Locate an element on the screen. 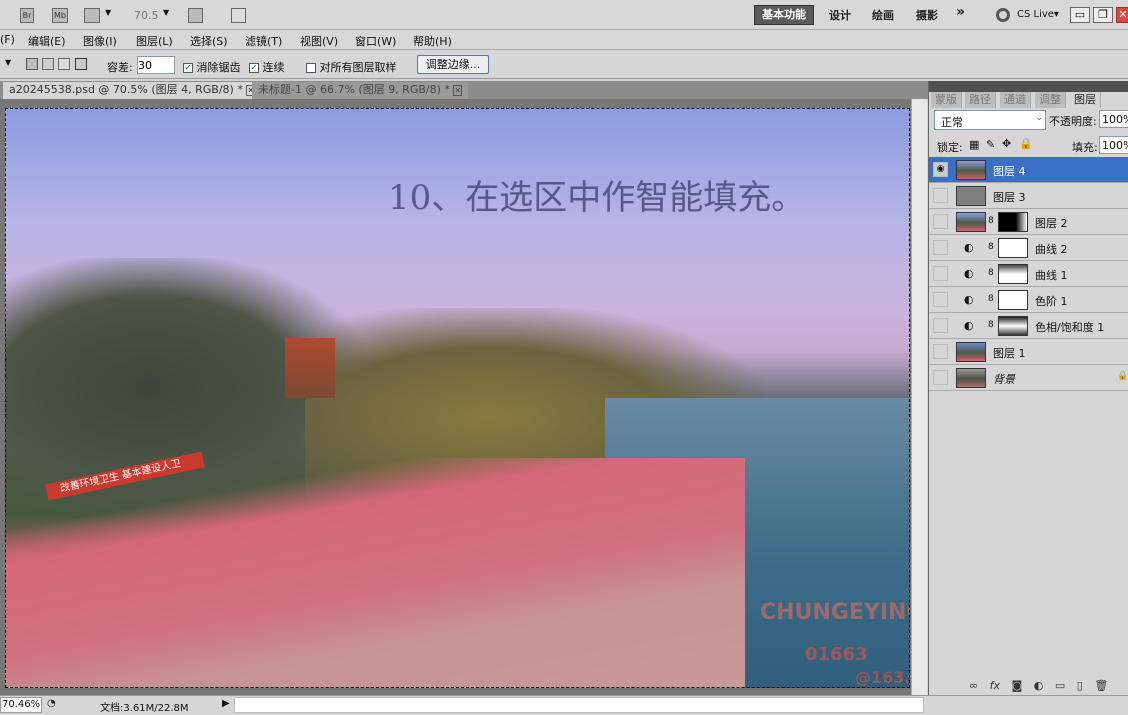  layer-thumbnail is located at coordinates (971, 352).